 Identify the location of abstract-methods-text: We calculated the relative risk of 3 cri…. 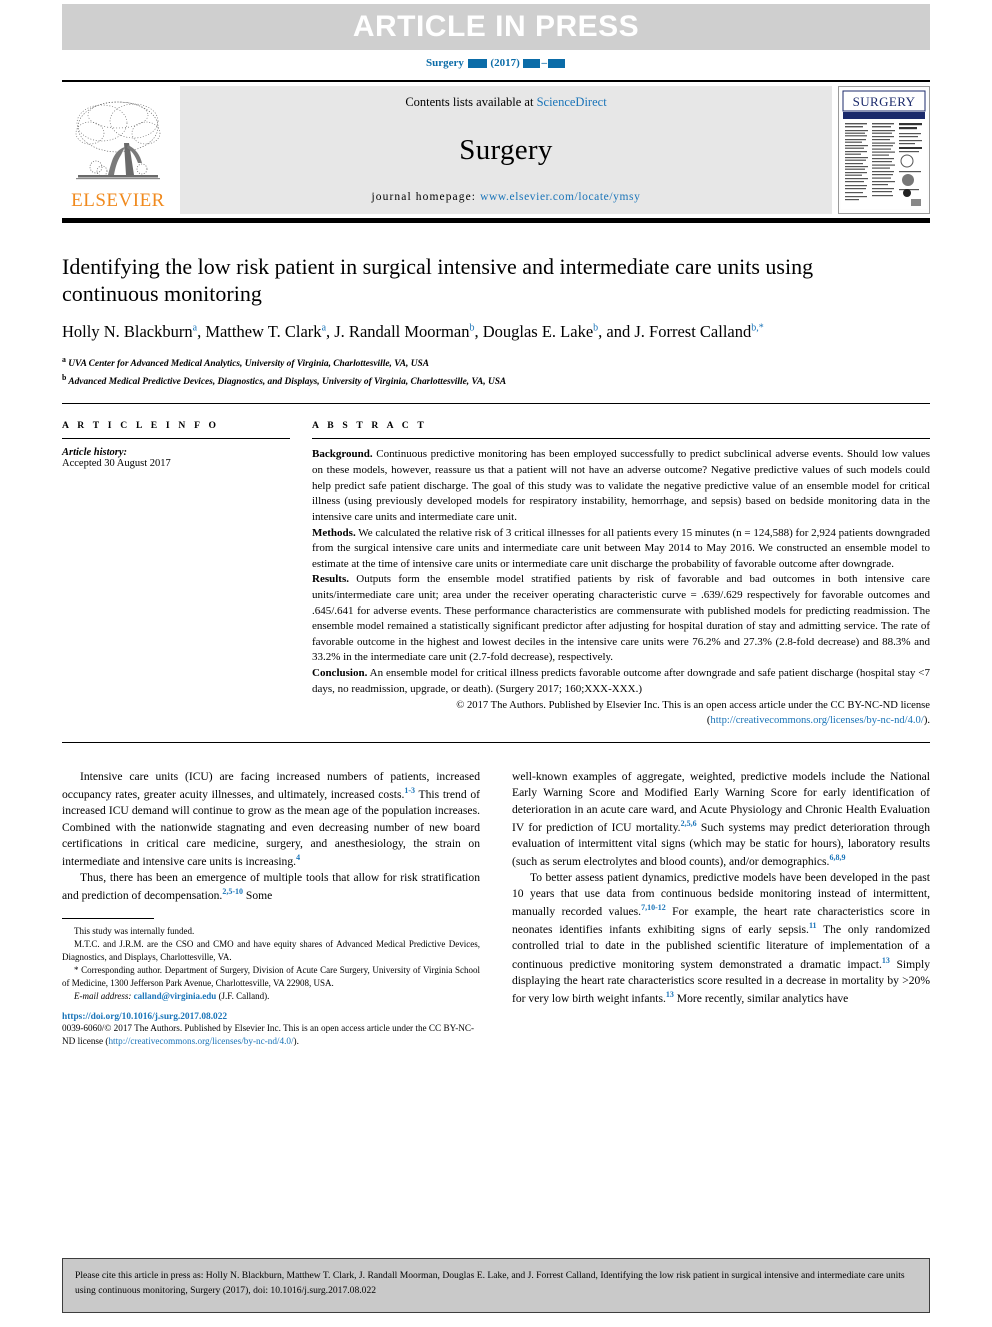
(621, 548).